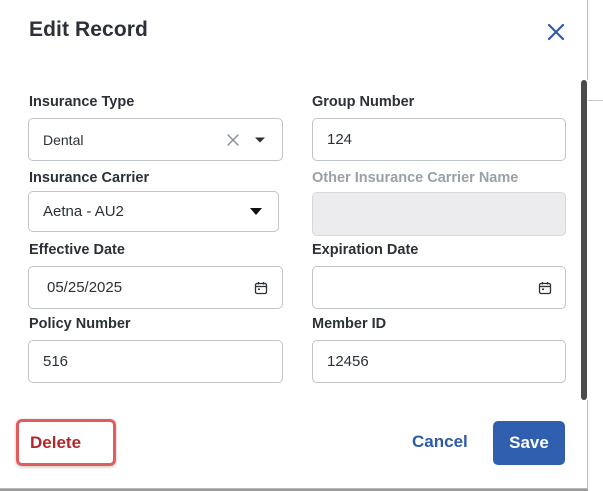 The image size is (603, 491). I want to click on policy-number-label: Policy Number, so click(80, 324).